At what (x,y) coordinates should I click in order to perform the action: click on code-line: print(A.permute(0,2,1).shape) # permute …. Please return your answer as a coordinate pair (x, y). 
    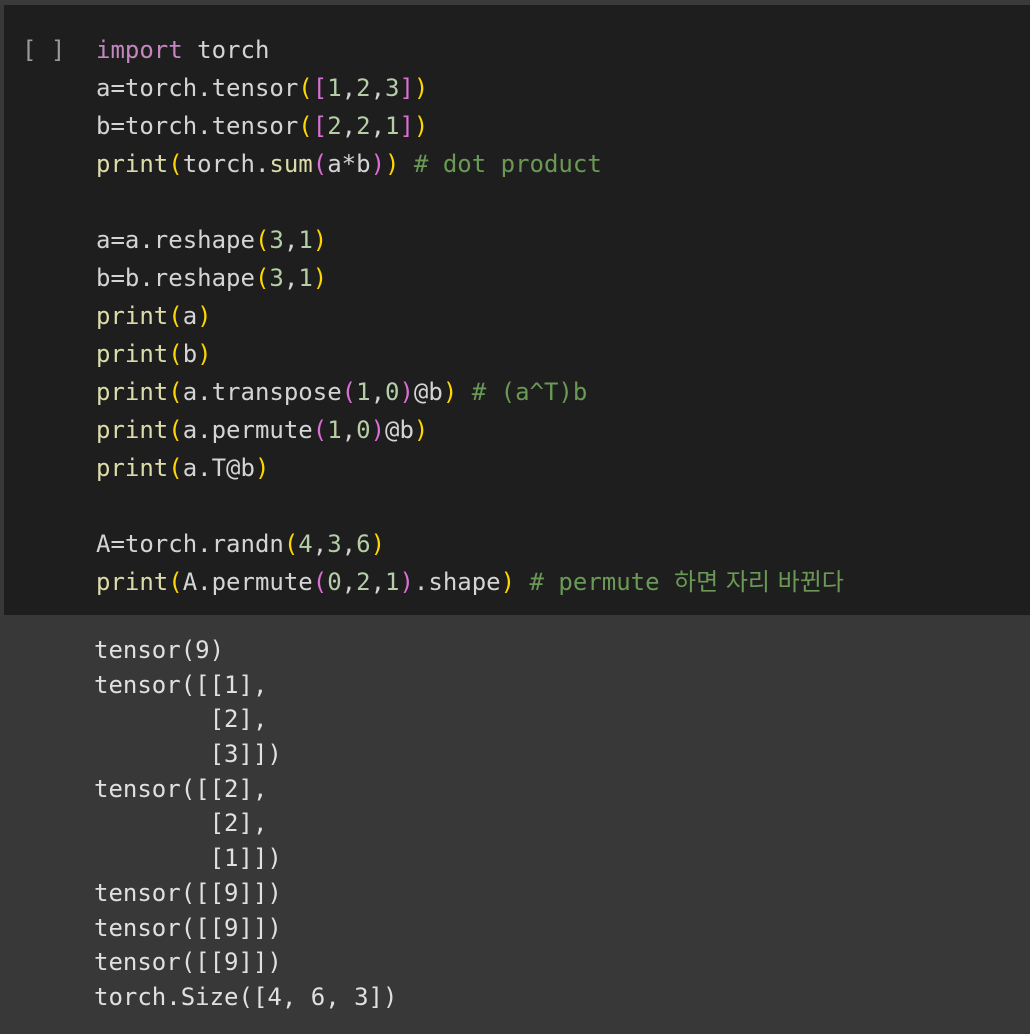
    Looking at the image, I should click on (470, 582).